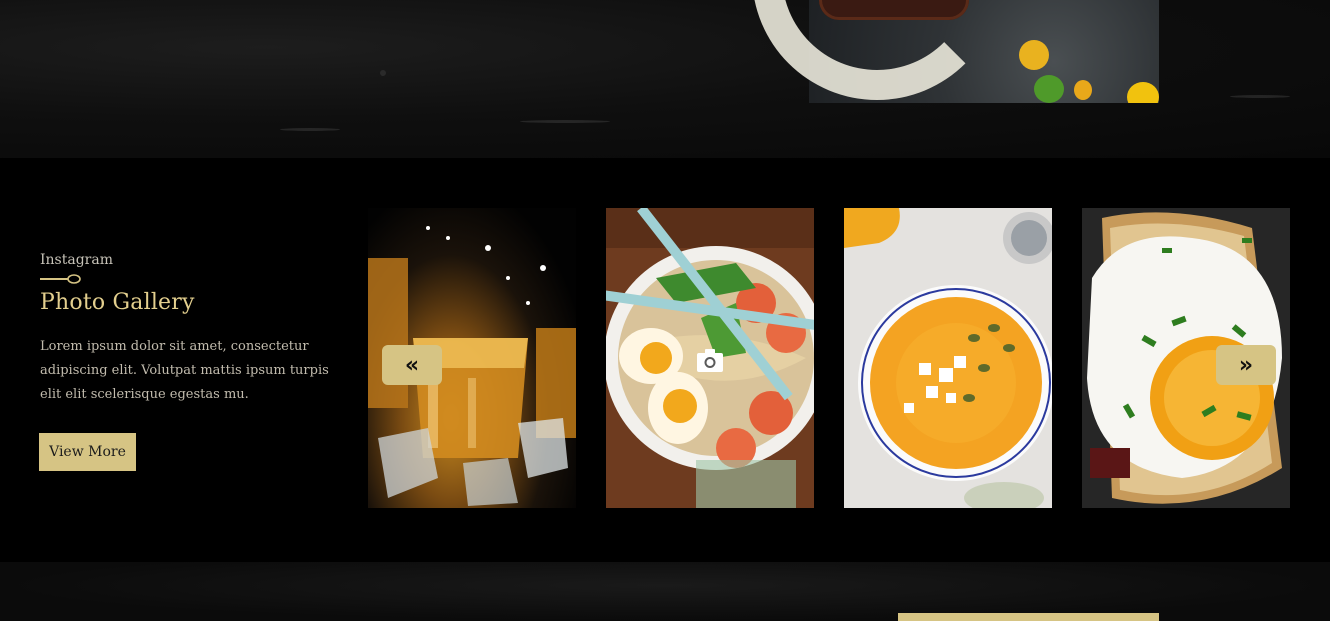  What do you see at coordinates (117, 302) in the screenshot?
I see `section-title: Photo Gallery` at bounding box center [117, 302].